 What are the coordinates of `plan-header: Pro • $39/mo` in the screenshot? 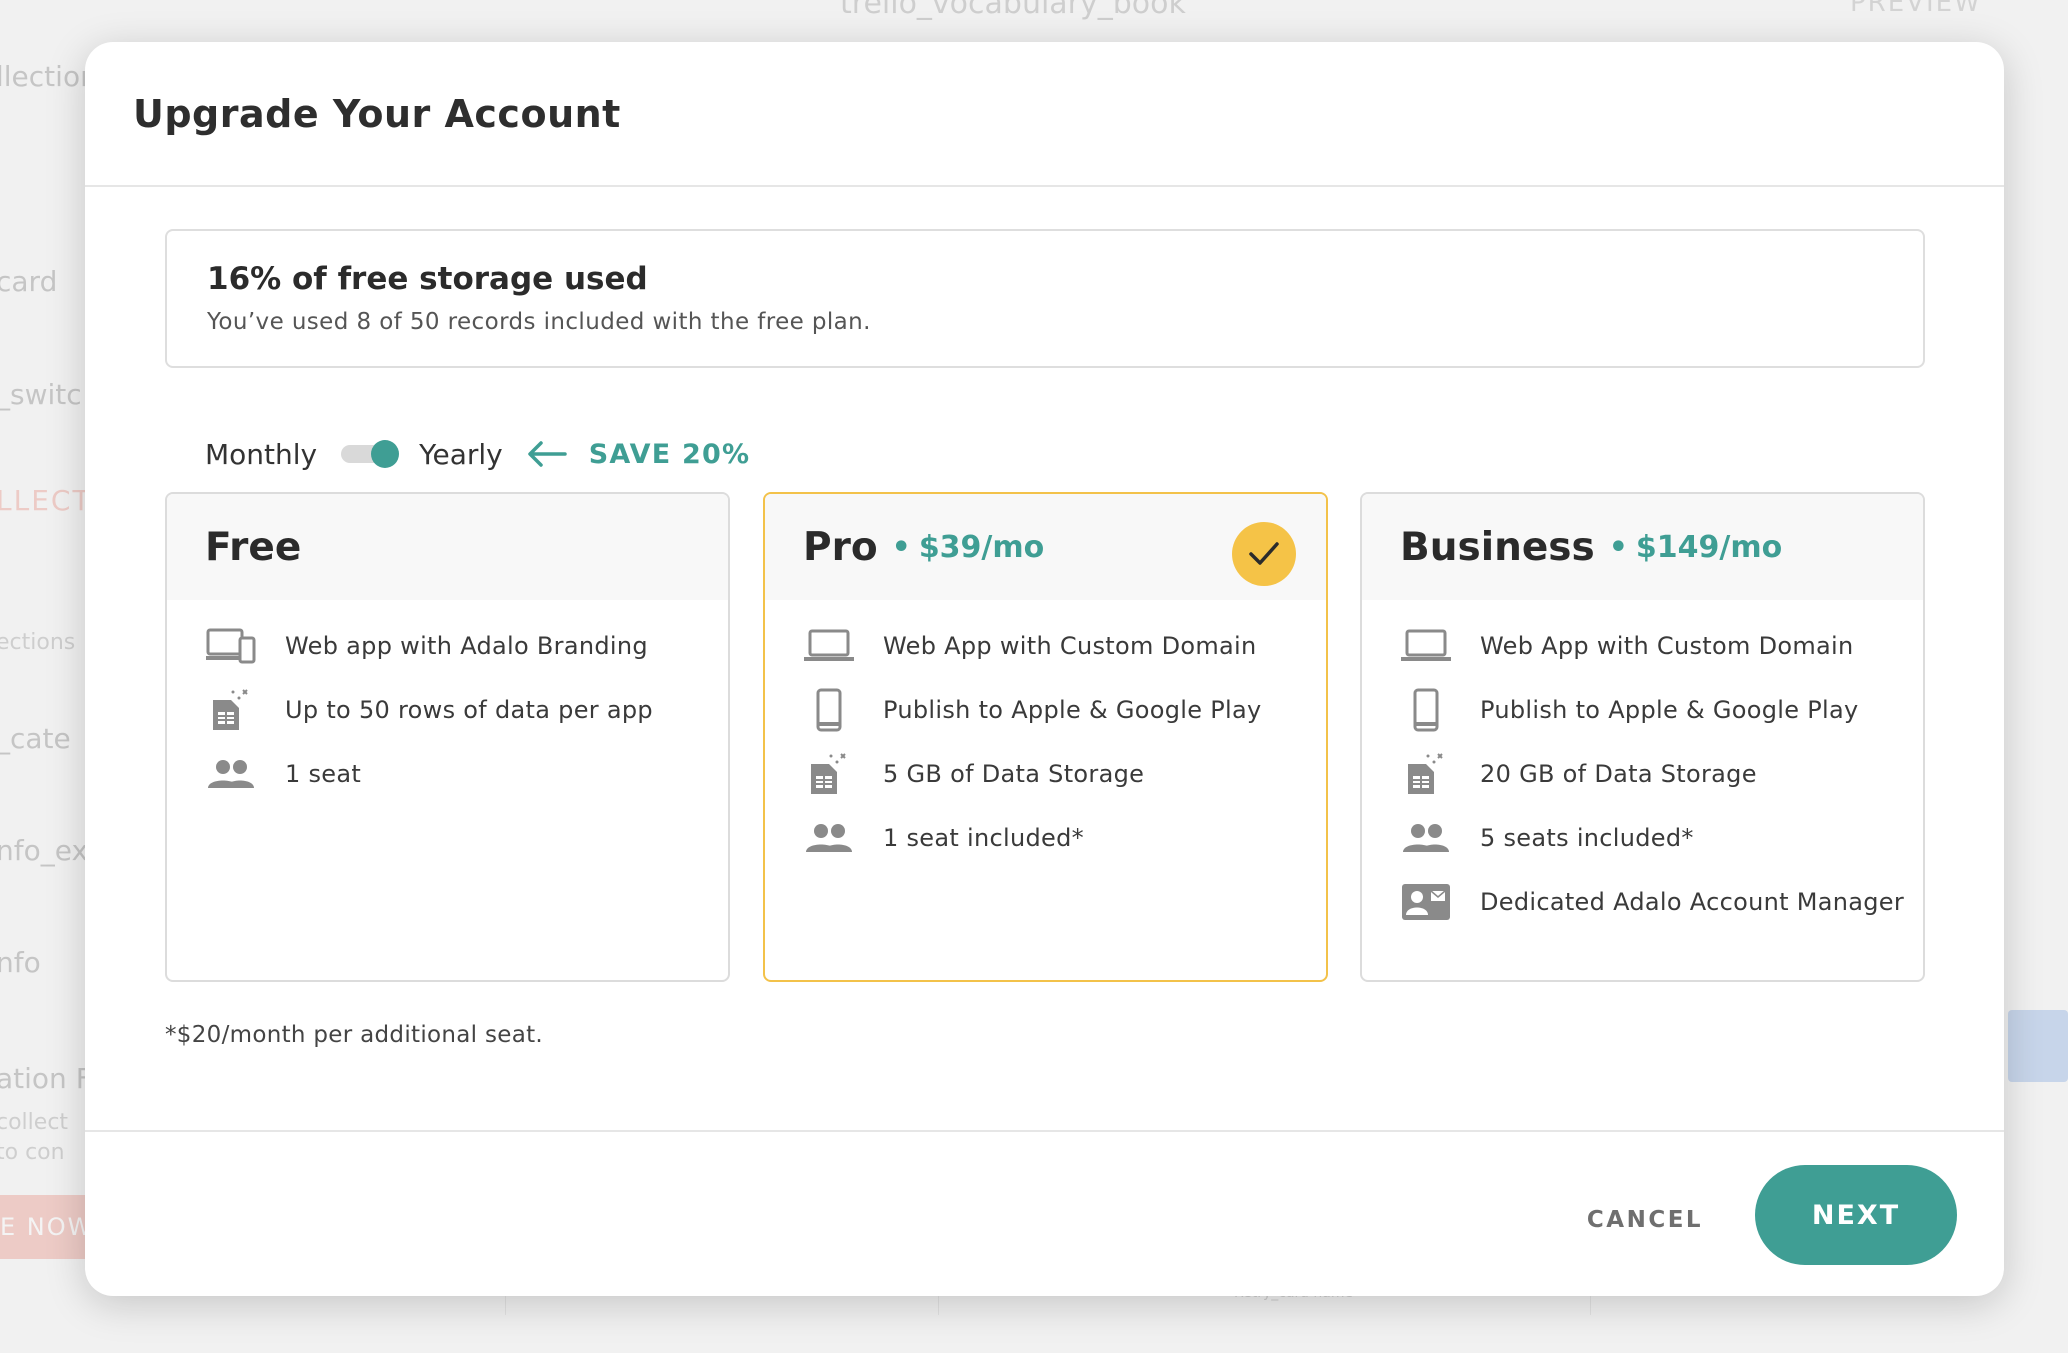 It's located at (1045, 547).